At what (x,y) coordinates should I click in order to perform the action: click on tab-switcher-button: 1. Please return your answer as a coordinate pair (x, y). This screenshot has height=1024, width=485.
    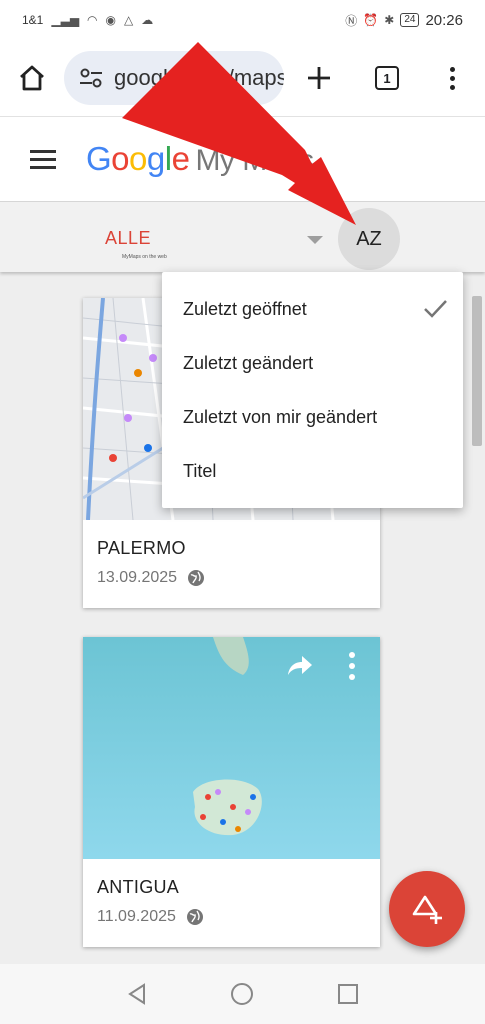
    Looking at the image, I should click on (387, 78).